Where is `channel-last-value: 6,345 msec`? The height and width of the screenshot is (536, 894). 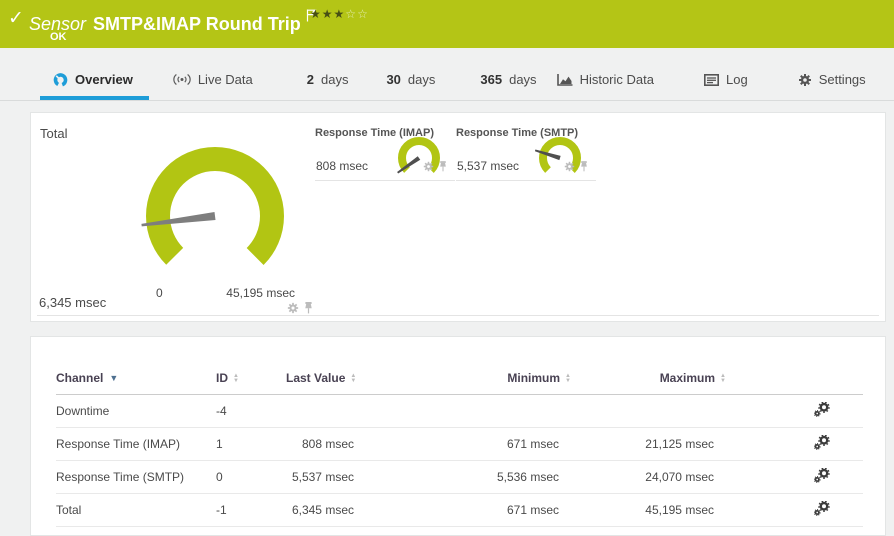
channel-last-value: 6,345 msec is located at coordinates (326, 510).